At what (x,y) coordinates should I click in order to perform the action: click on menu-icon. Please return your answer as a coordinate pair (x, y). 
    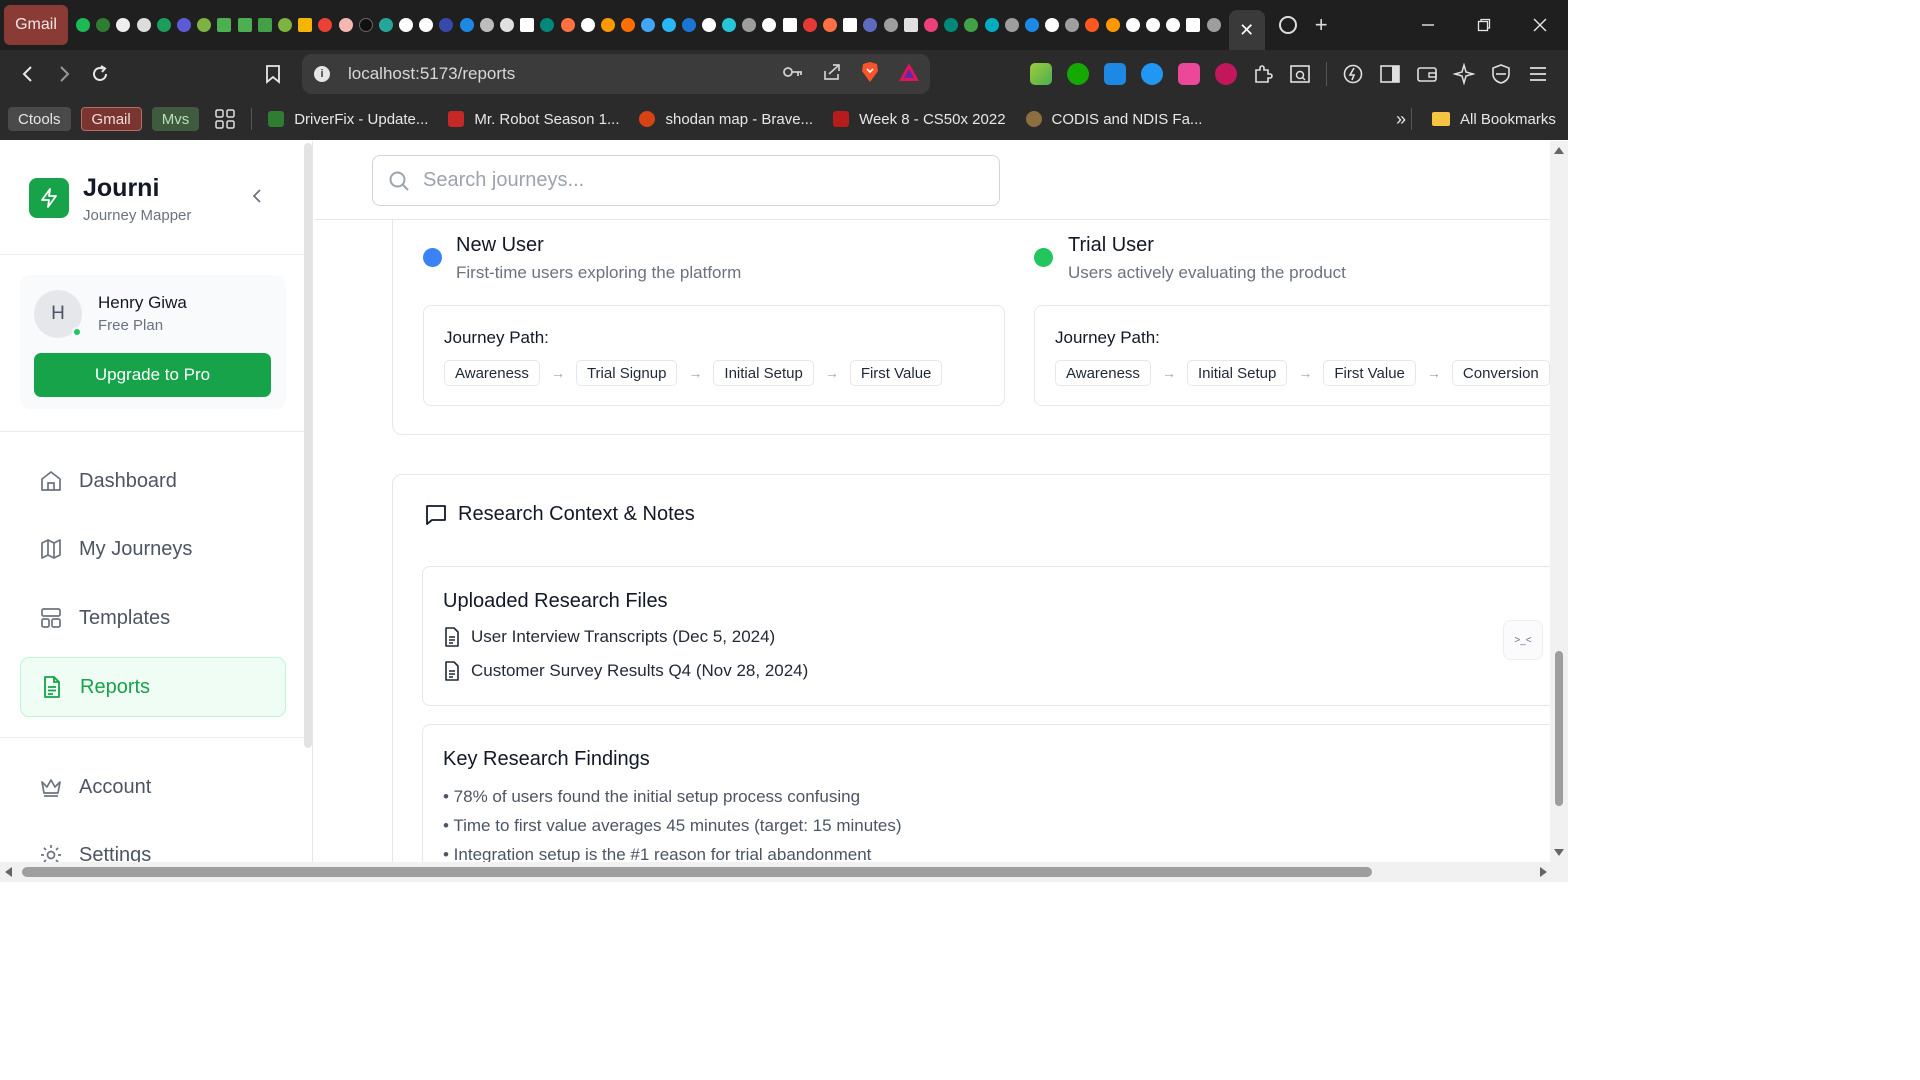
    Looking at the image, I should click on (1538, 74).